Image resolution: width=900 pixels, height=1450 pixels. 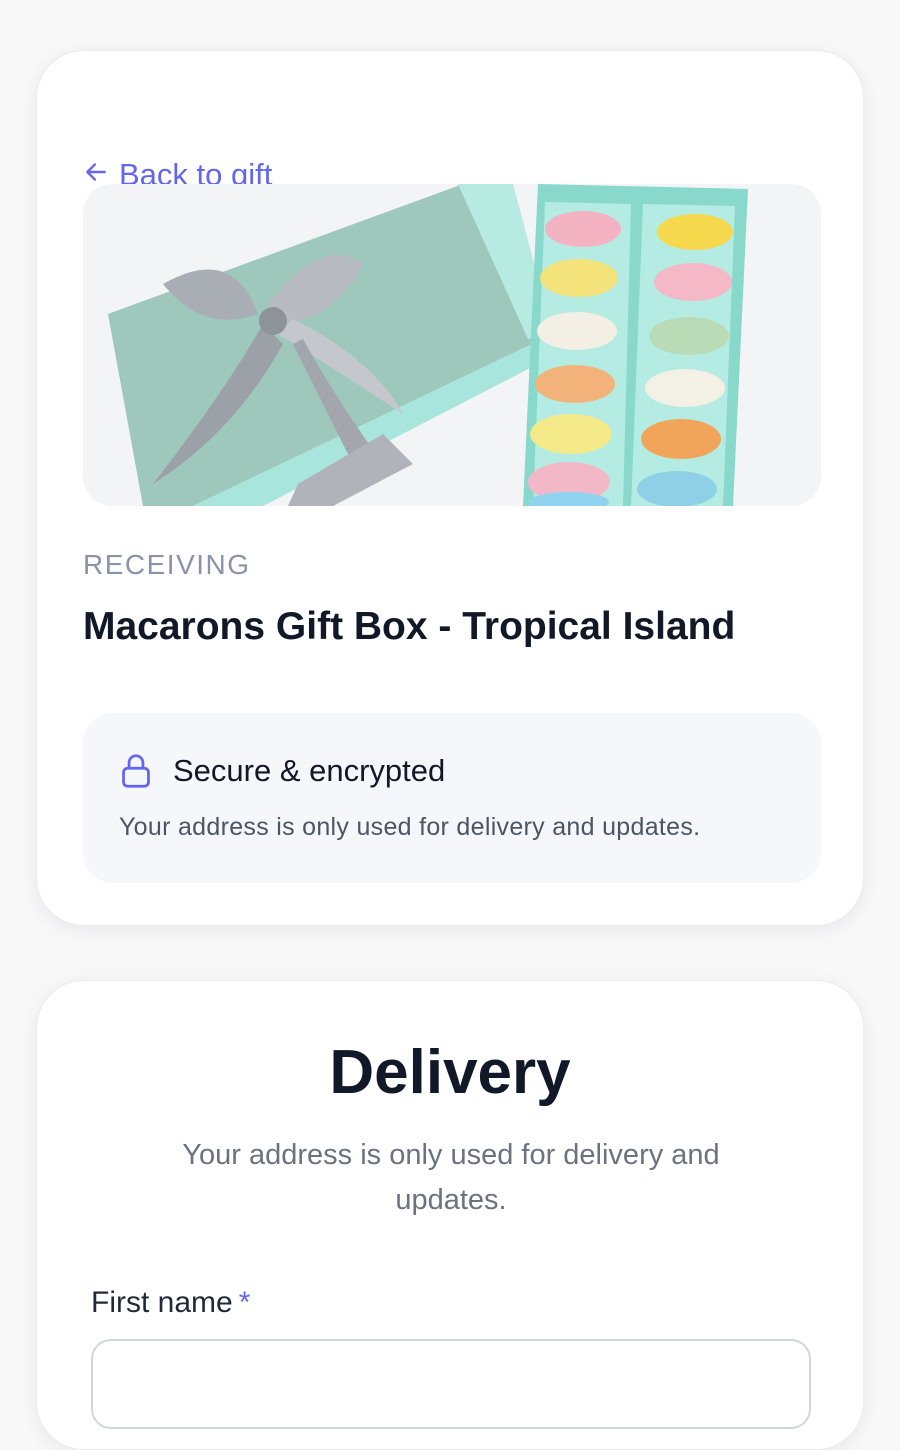 What do you see at coordinates (409, 626) in the screenshot?
I see `product-title: Macarons Gift Box - Tropical Island` at bounding box center [409, 626].